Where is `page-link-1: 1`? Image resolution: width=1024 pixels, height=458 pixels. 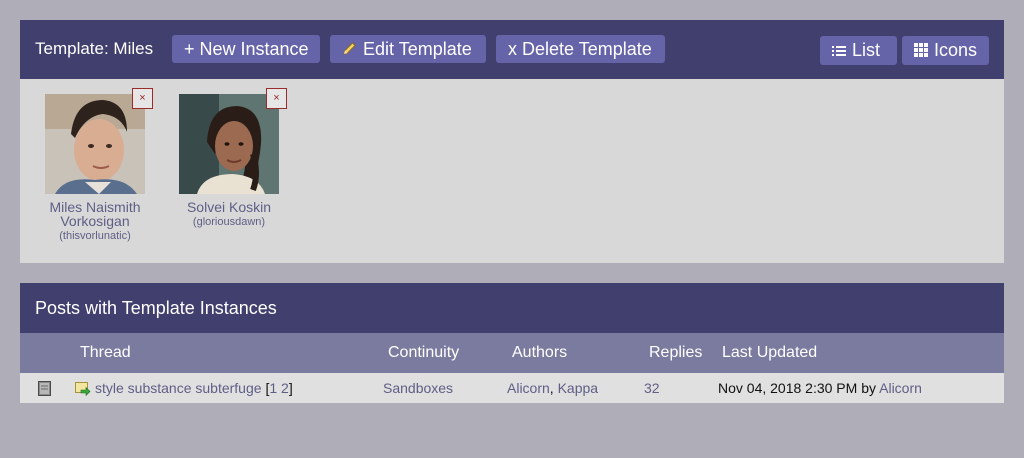 page-link-1: 1 is located at coordinates (273, 388).